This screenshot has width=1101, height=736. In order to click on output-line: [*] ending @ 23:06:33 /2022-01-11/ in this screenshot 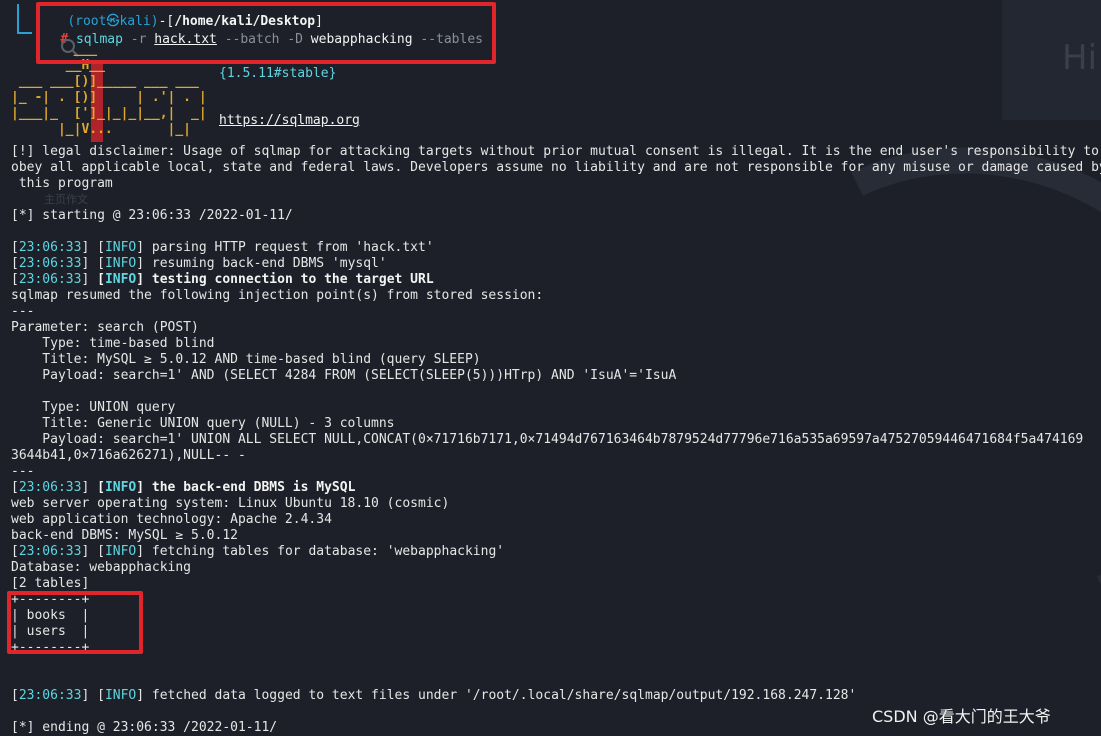, I will do `click(144, 727)`.